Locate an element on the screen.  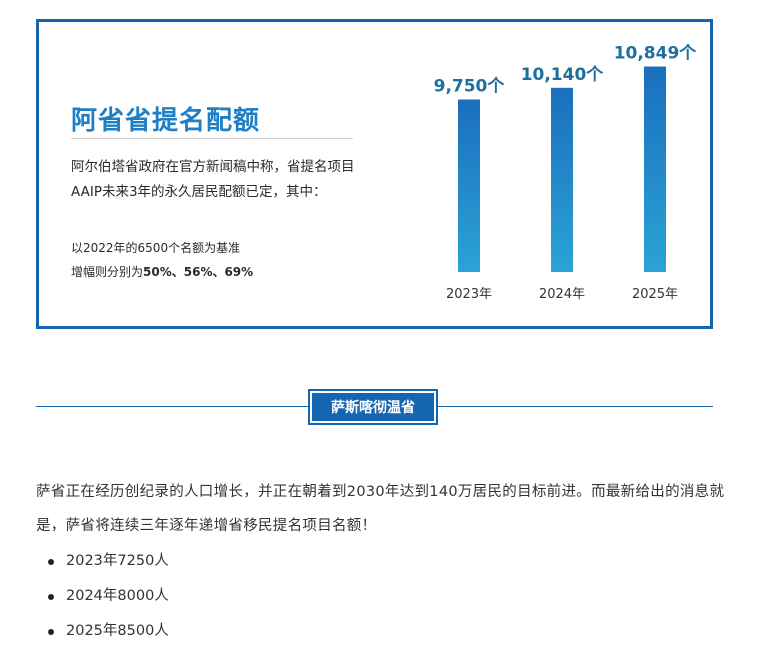
list-item: 2025年8500人 is located at coordinates (102, 631).